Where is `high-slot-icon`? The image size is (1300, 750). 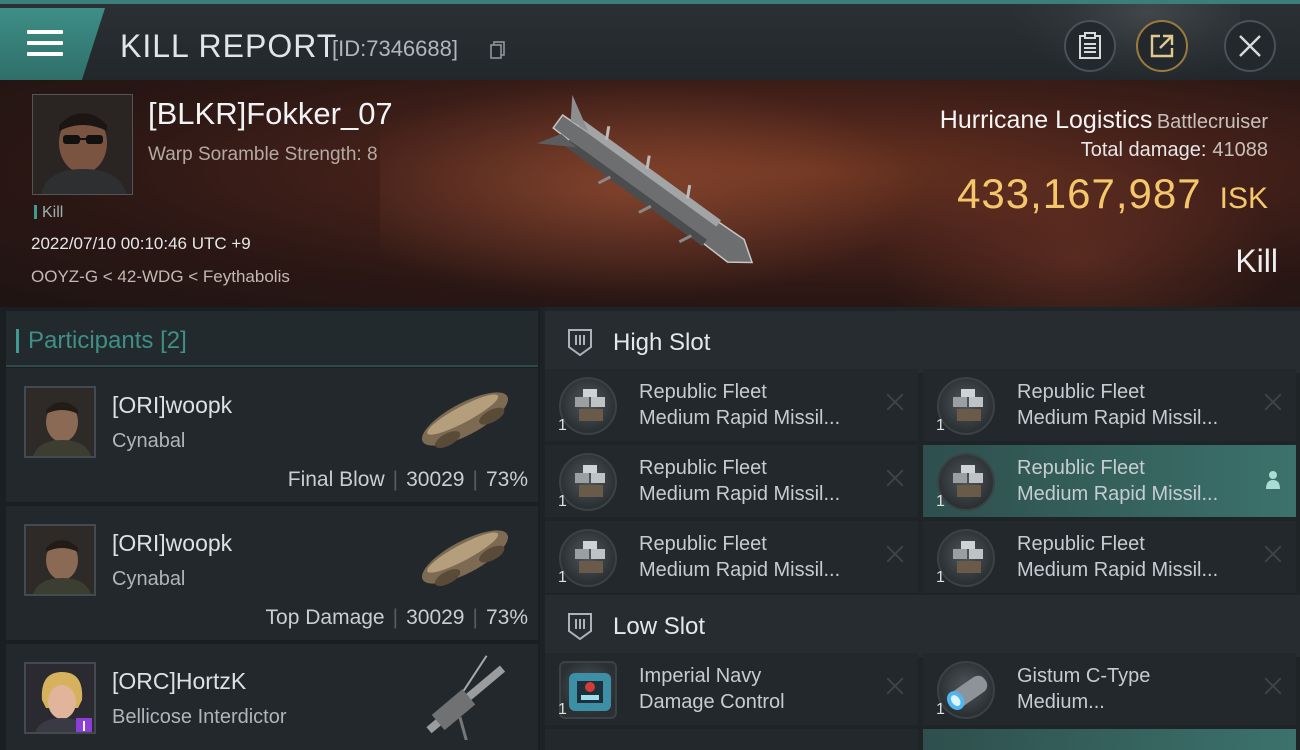
high-slot-icon is located at coordinates (580, 343).